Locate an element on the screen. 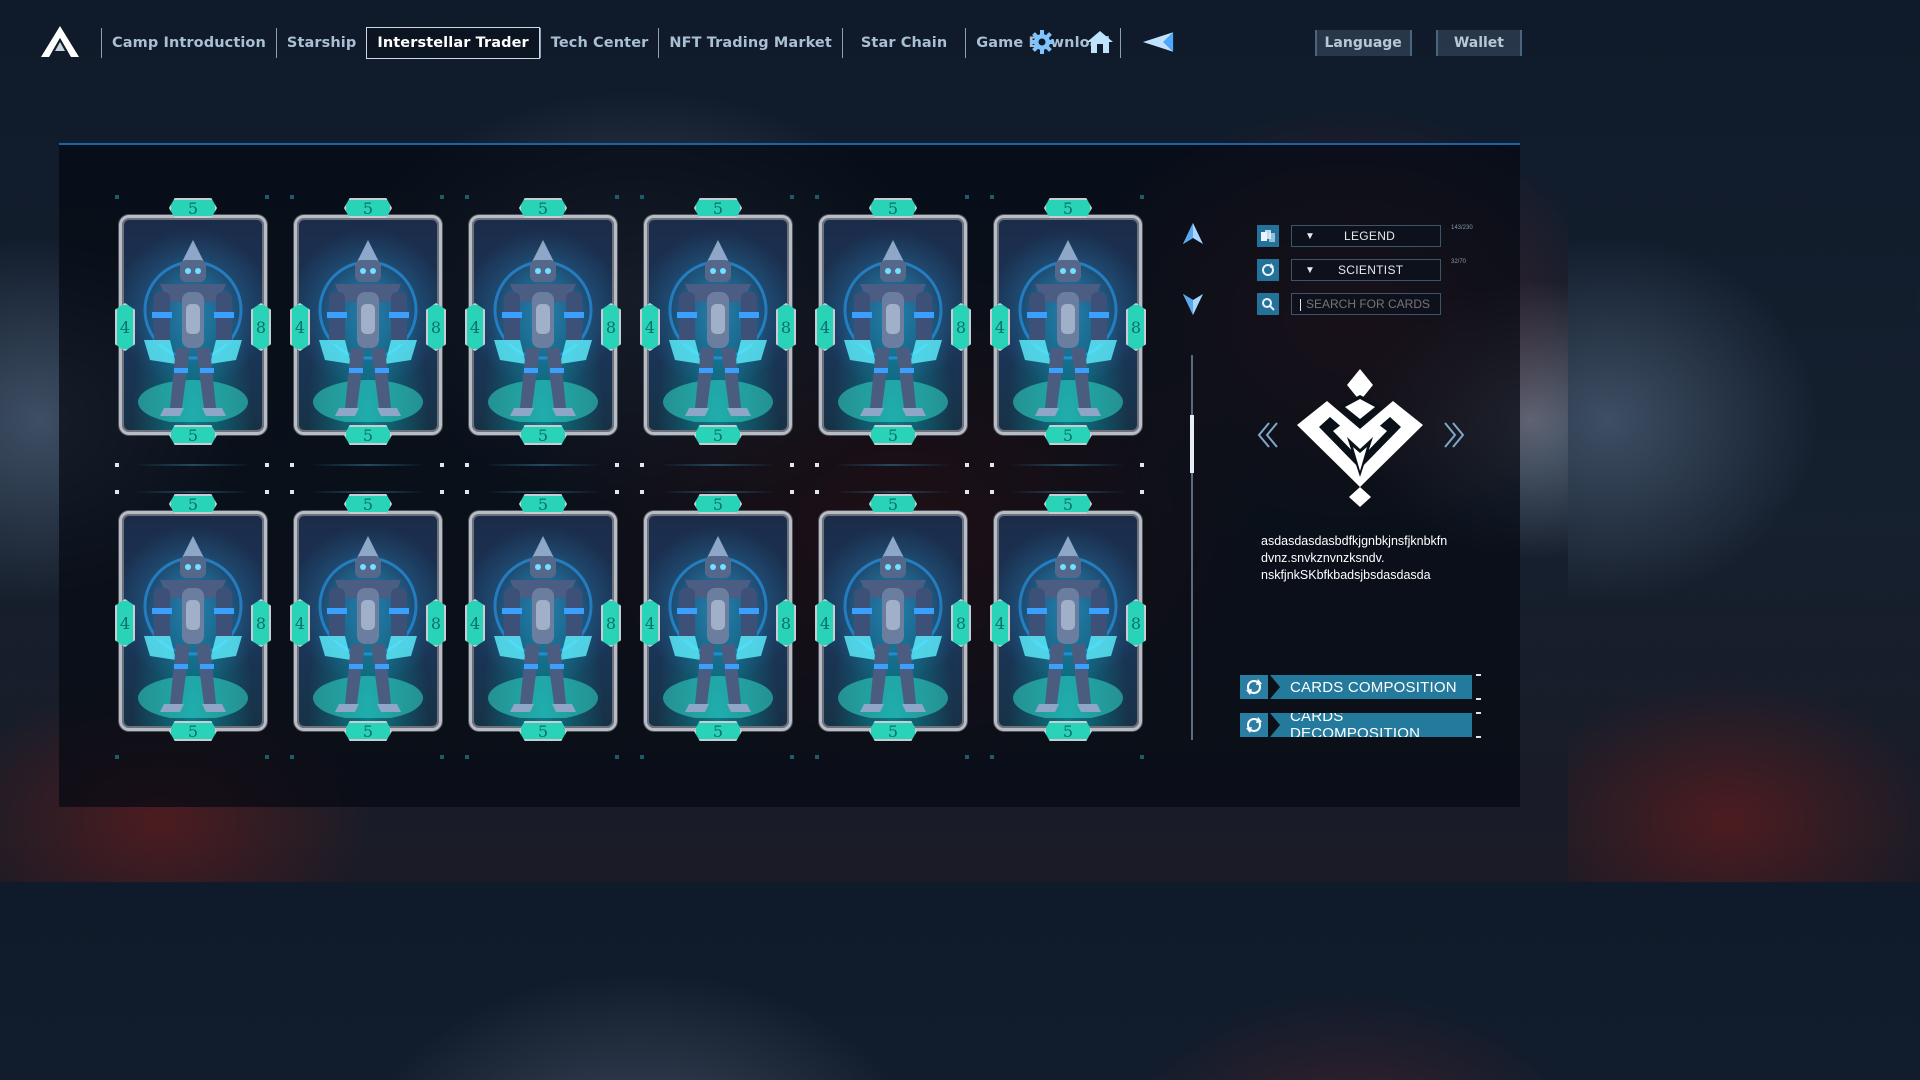 Image resolution: width=1920 pixels, height=1080 pixels. scroll-up-icon is located at coordinates (1193, 234).